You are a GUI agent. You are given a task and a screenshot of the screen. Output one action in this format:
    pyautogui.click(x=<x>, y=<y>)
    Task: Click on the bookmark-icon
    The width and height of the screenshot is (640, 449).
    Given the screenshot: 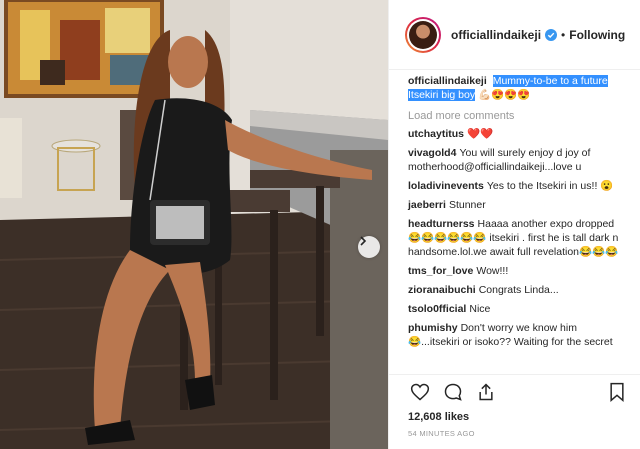 What is the action you would take?
    pyautogui.click(x=617, y=392)
    